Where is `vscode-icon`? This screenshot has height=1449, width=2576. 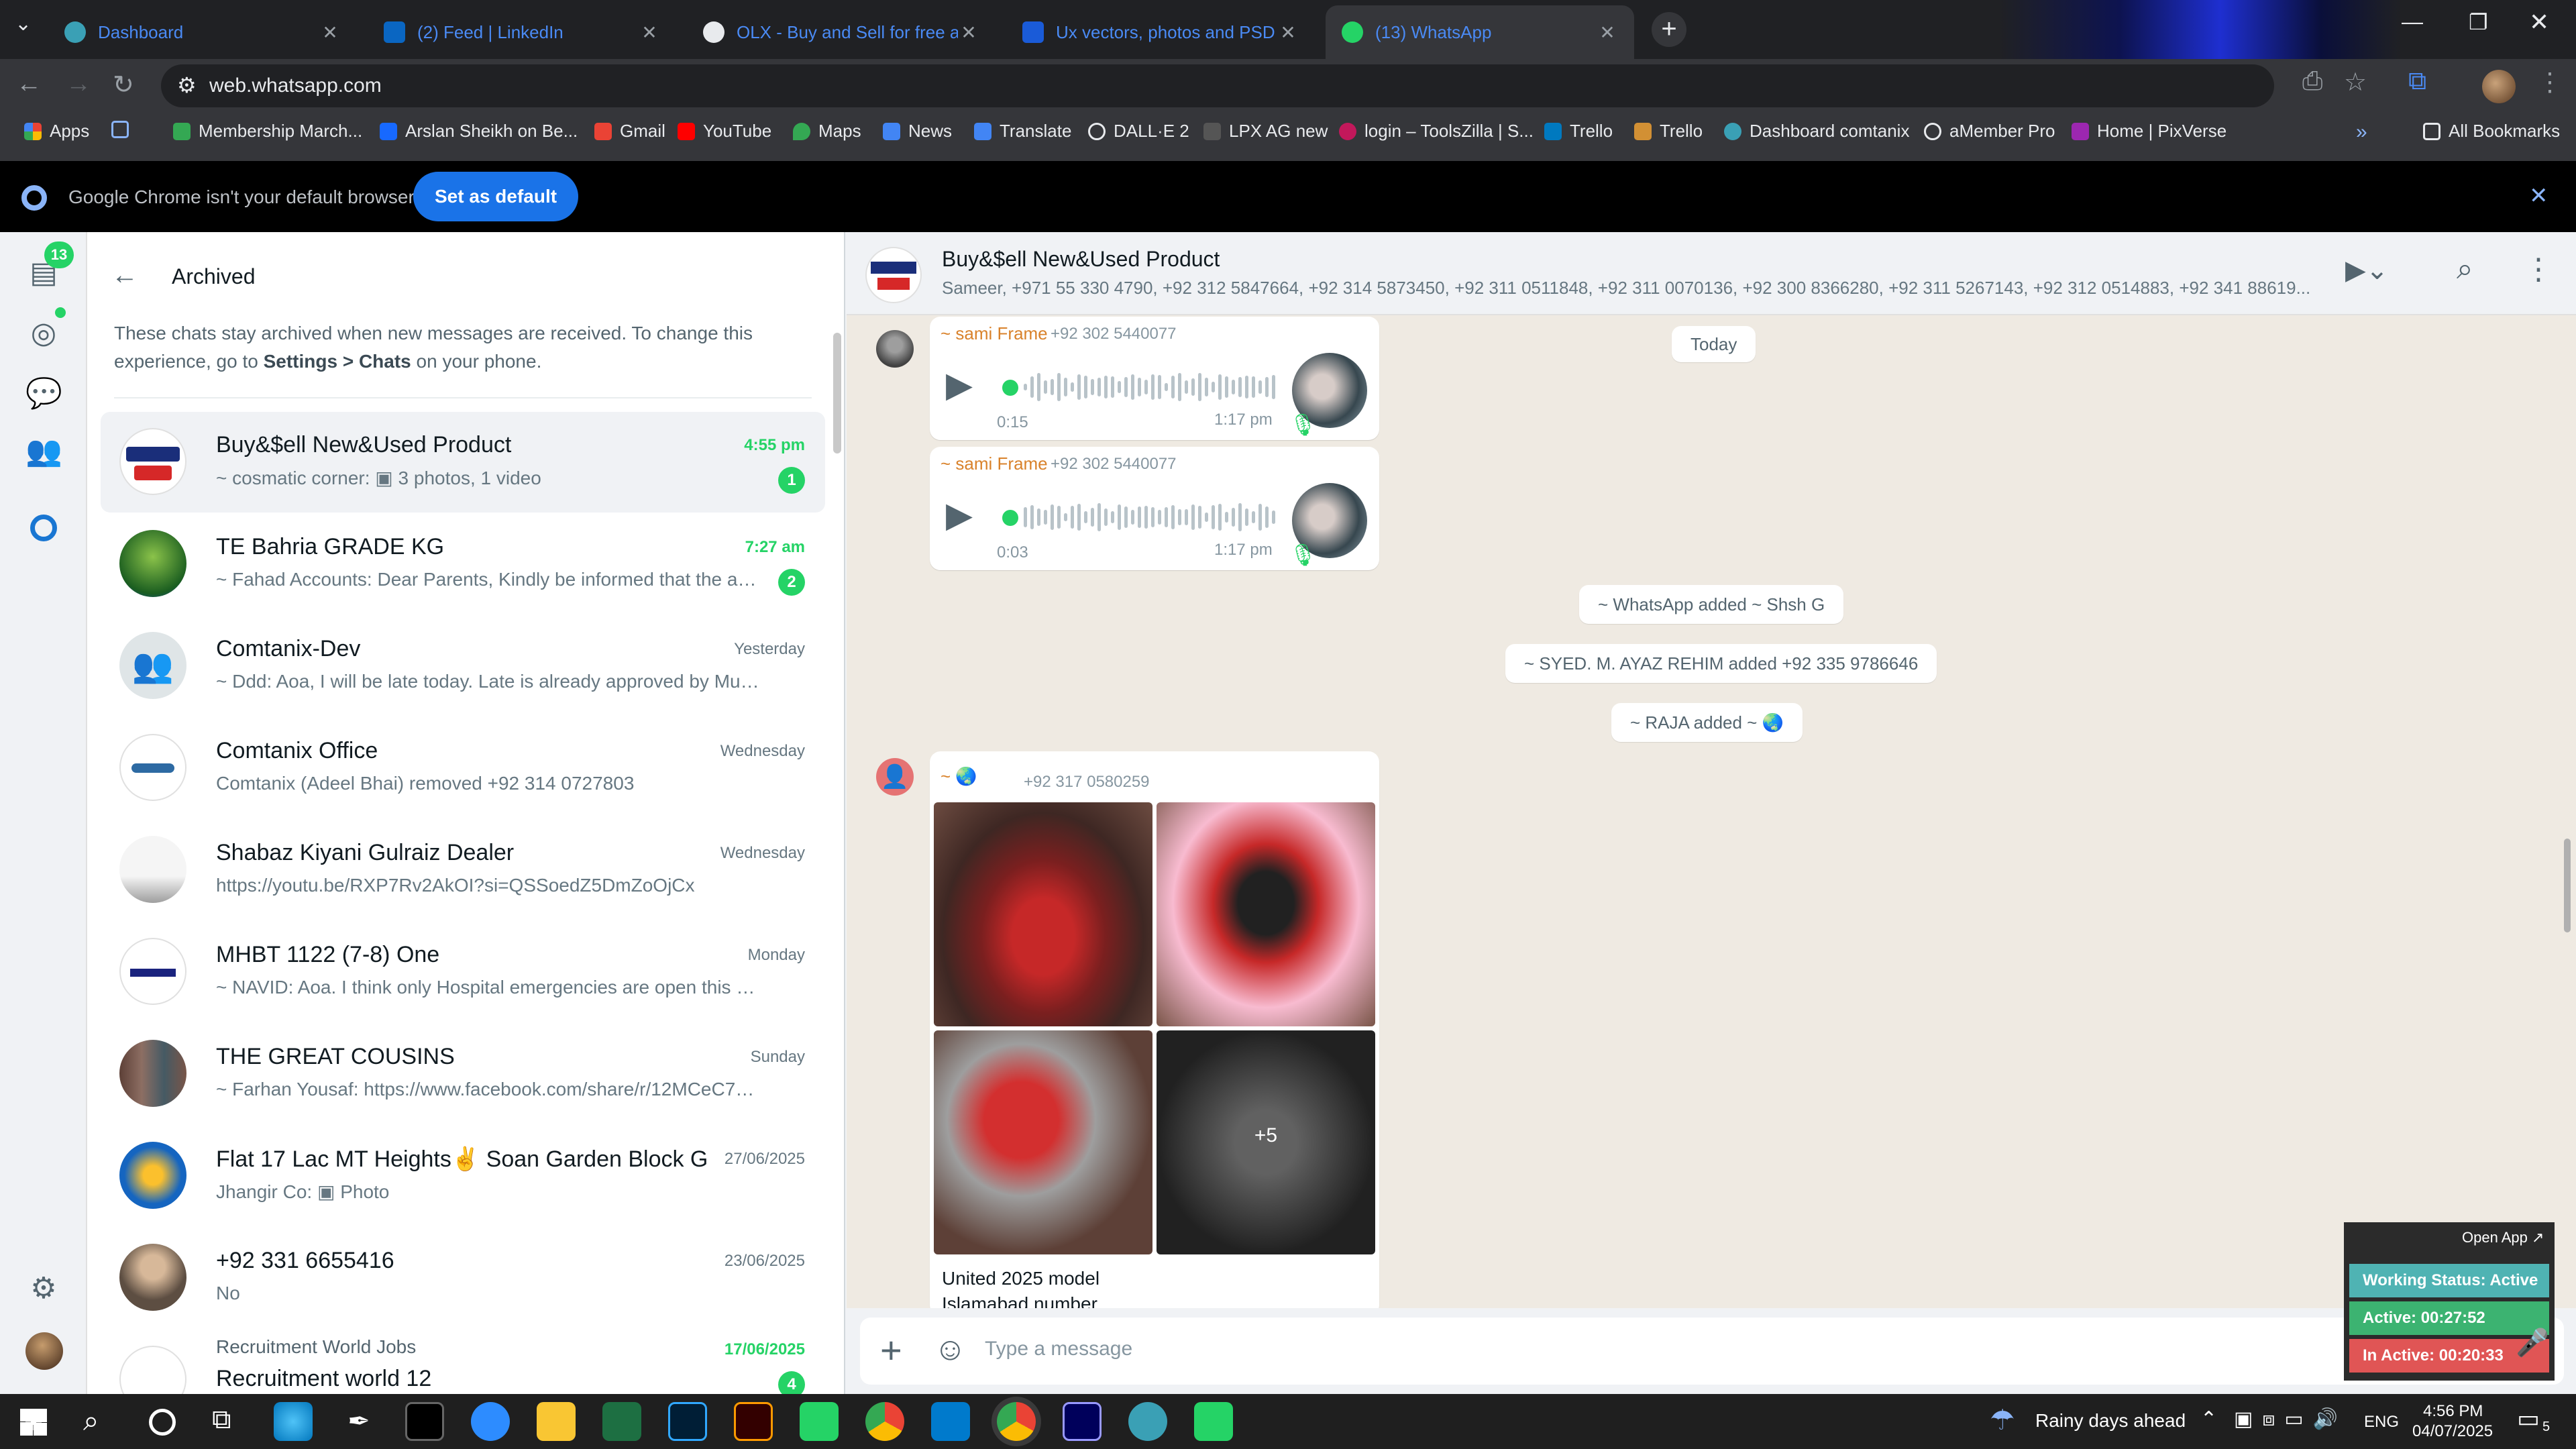 vscode-icon is located at coordinates (950, 1421).